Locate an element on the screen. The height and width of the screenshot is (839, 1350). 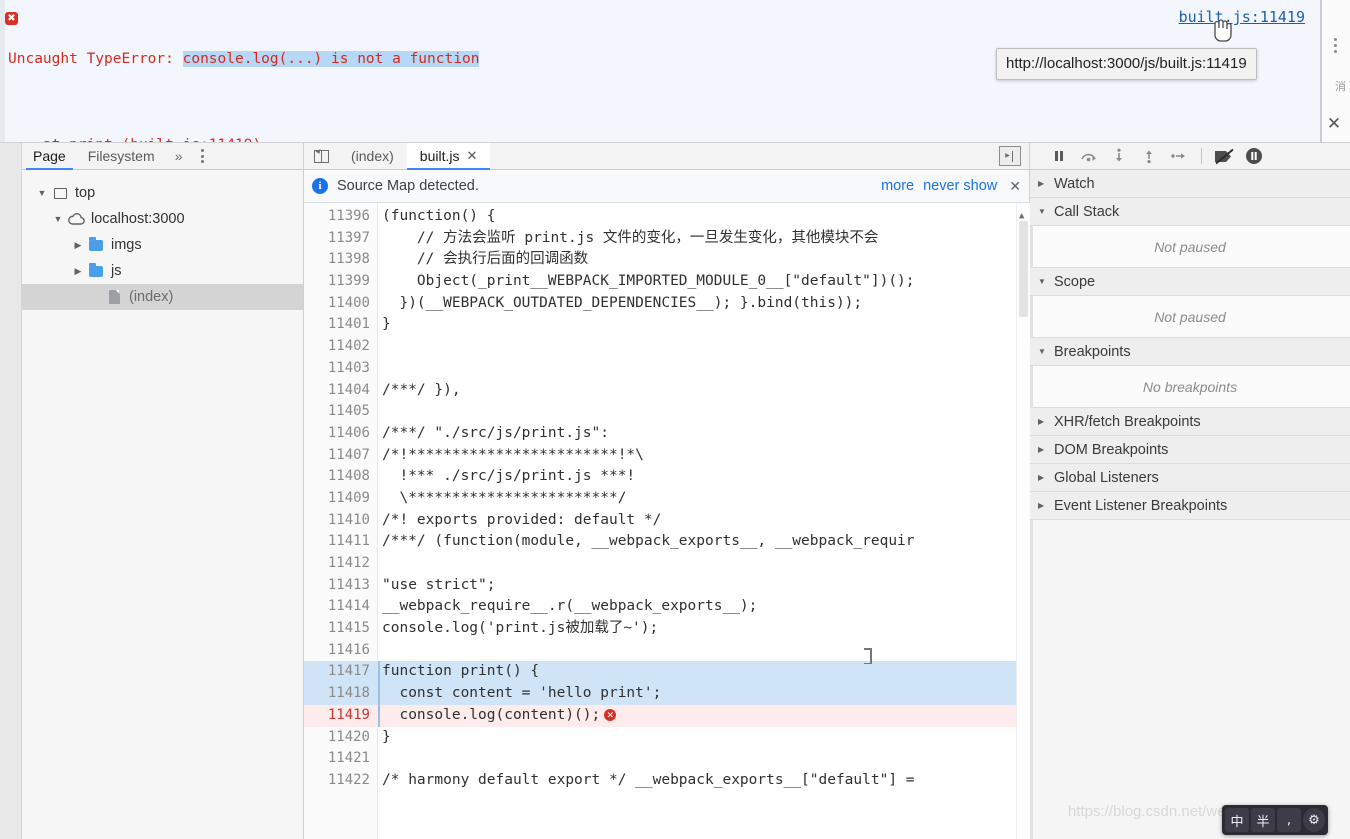
document-icon is located at coordinates (114, 297).